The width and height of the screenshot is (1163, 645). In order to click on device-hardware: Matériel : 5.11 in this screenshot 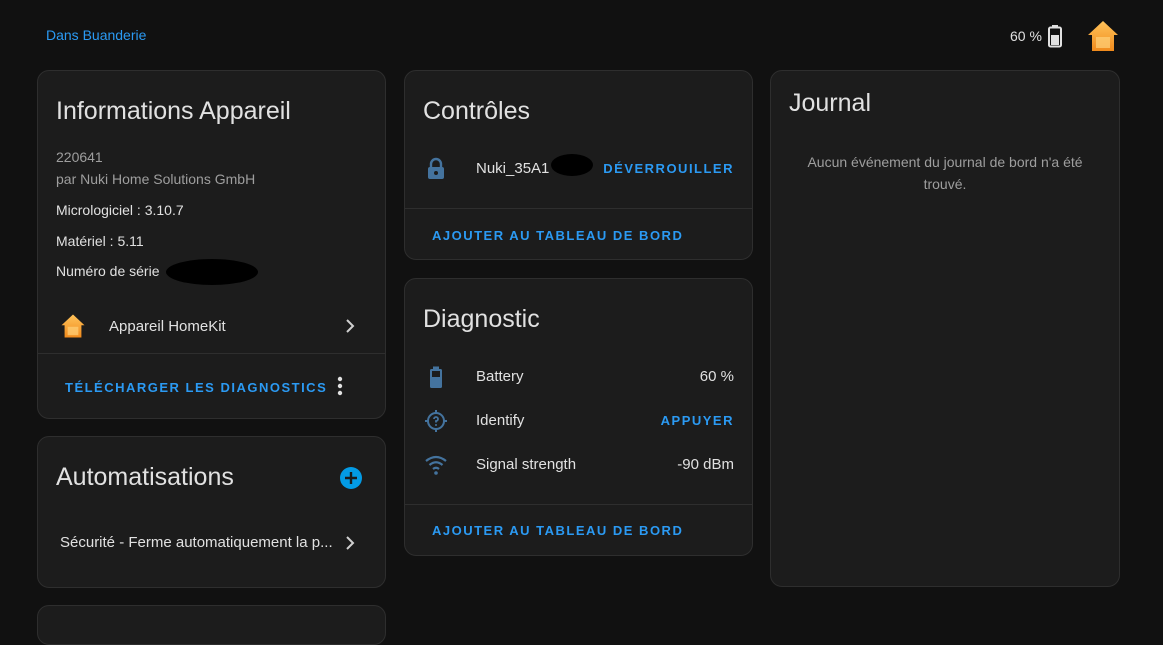, I will do `click(100, 241)`.